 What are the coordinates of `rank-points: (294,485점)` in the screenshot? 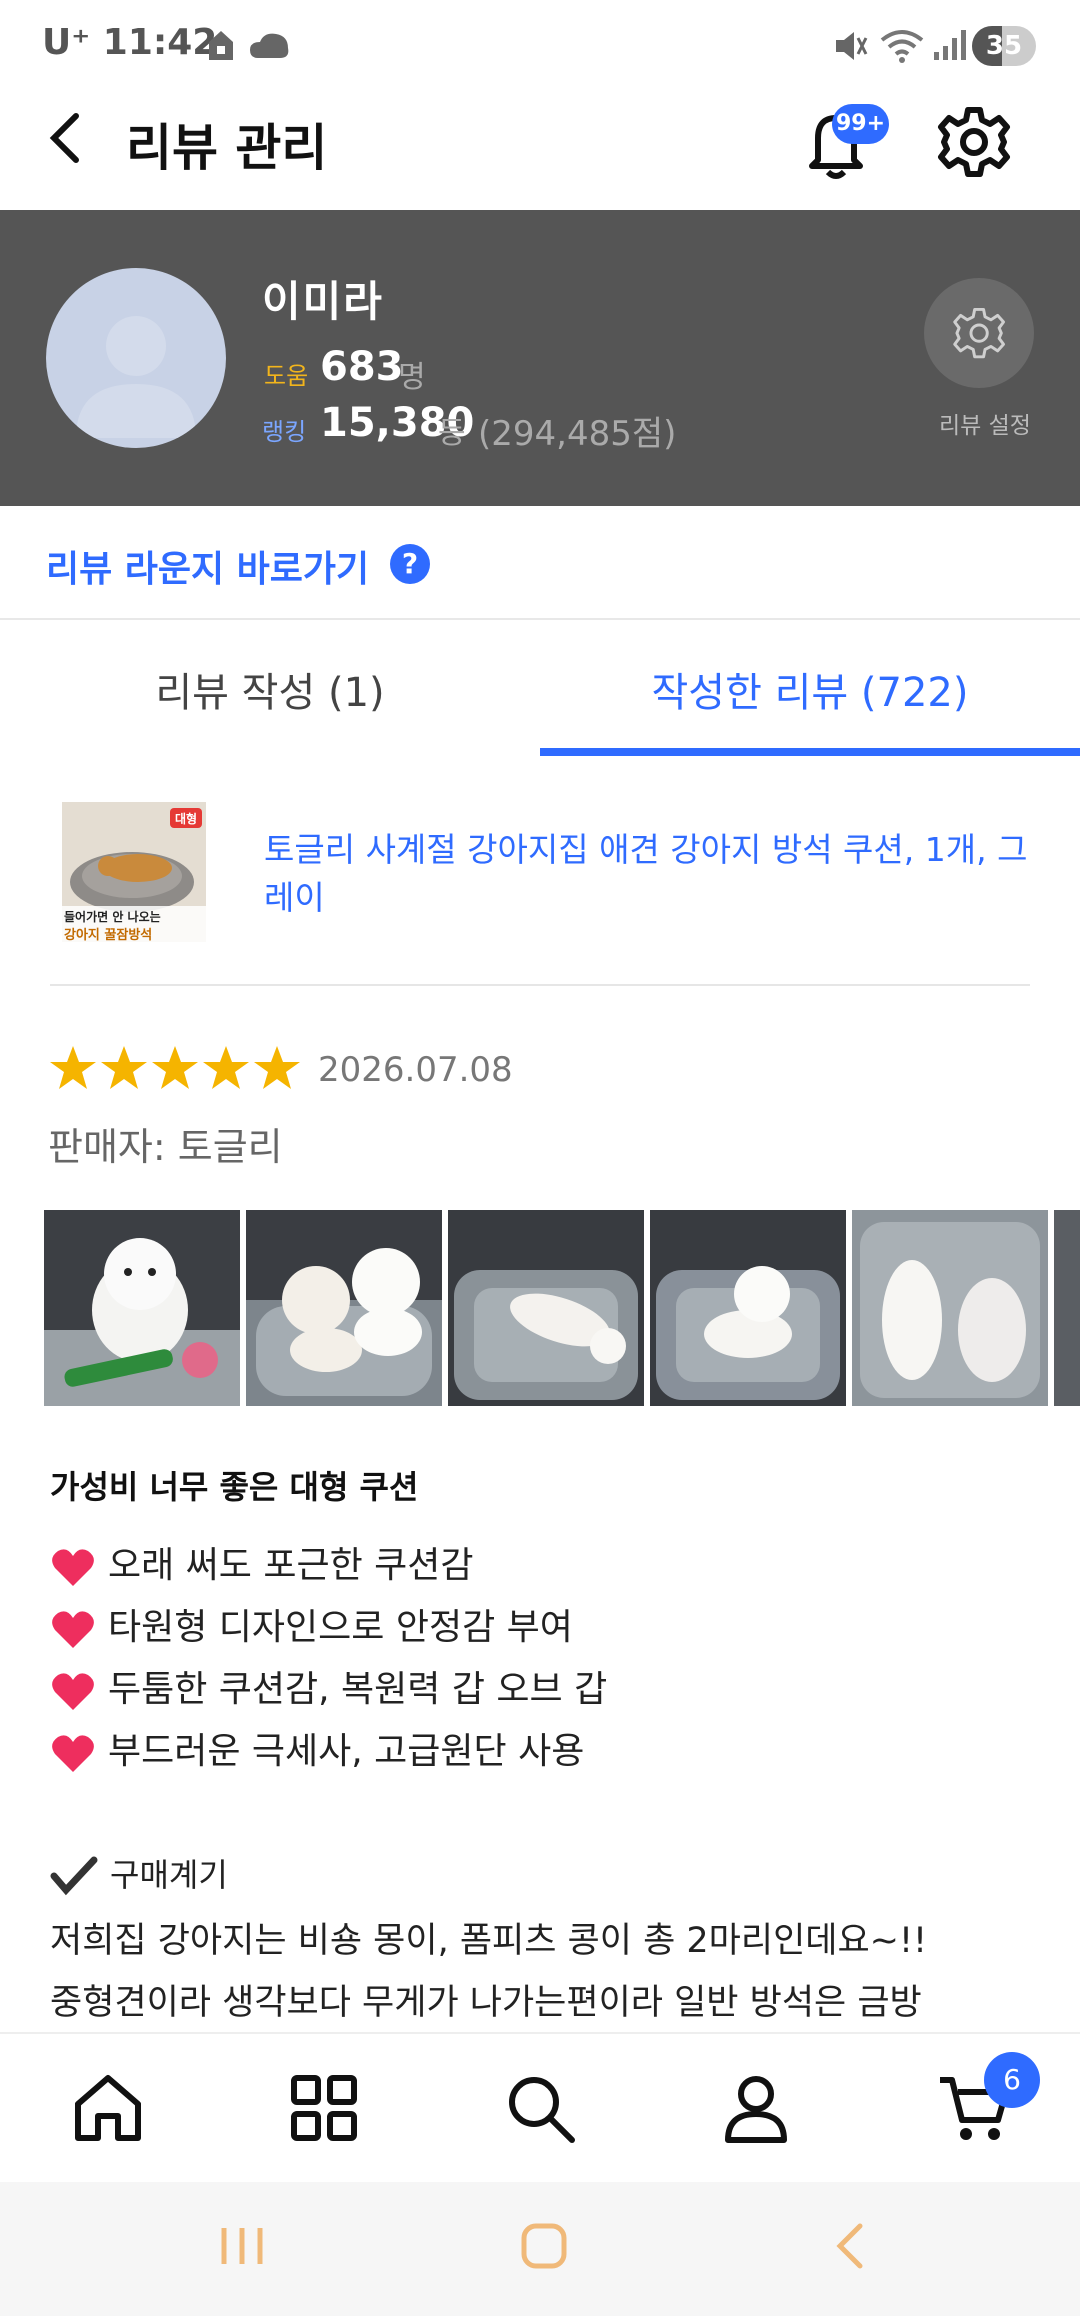 It's located at (577, 434).